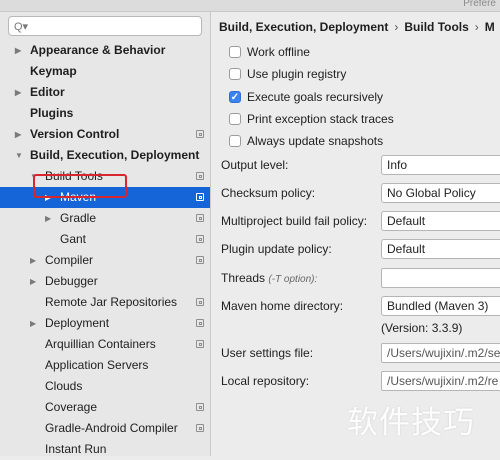 The width and height of the screenshot is (500, 460). I want to click on tree-item-deployment: ▶ Deployment, so click(105, 323).